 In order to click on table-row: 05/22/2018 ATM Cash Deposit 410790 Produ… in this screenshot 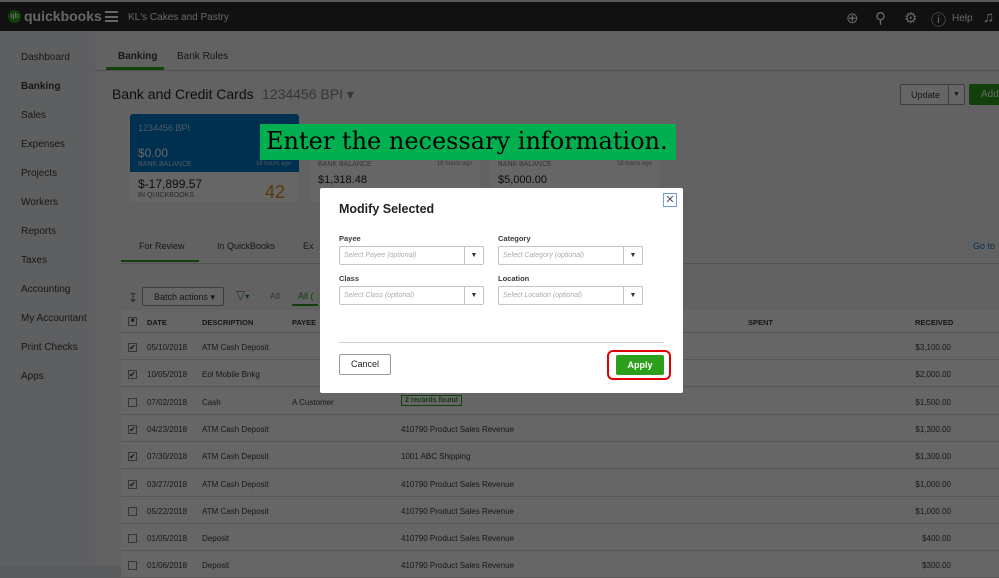, I will do `click(560, 510)`.